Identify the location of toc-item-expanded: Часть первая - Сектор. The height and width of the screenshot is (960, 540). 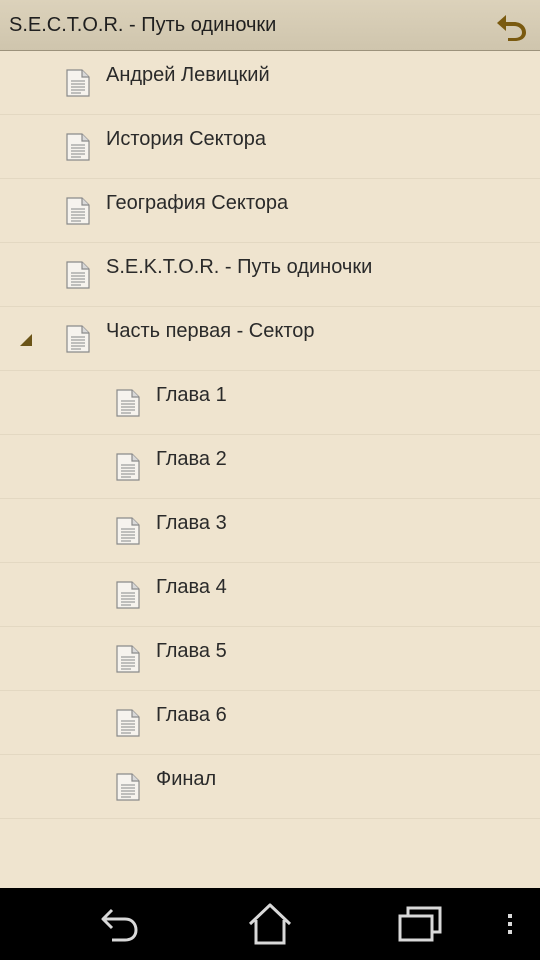
(270, 339).